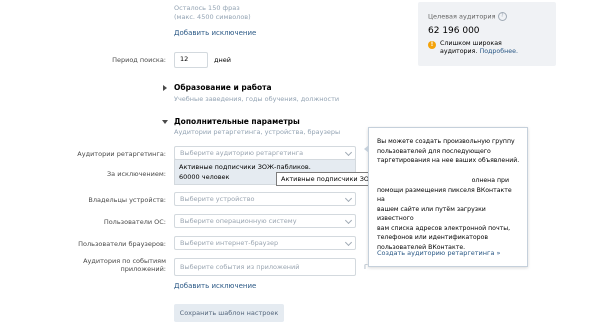 The height and width of the screenshot is (331, 600). What do you see at coordinates (217, 199) in the screenshot?
I see `devices-placeholder: Выберите устройство` at bounding box center [217, 199].